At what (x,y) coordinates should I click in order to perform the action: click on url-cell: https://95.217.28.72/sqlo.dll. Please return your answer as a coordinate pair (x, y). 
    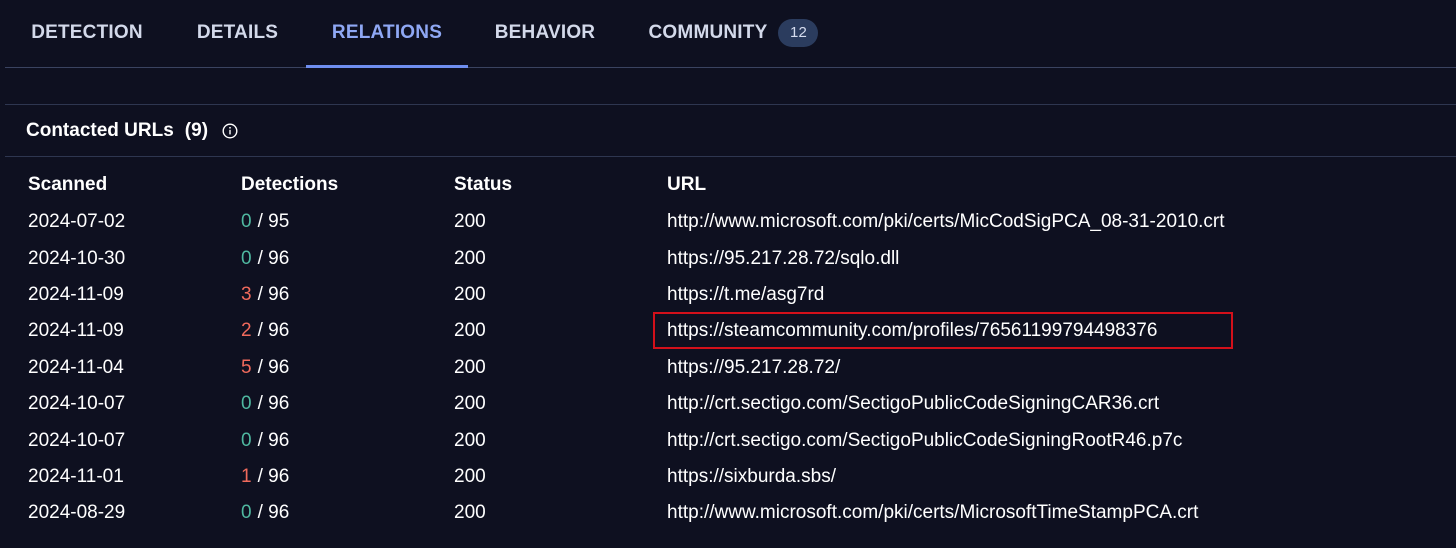
    Looking at the image, I should click on (783, 258).